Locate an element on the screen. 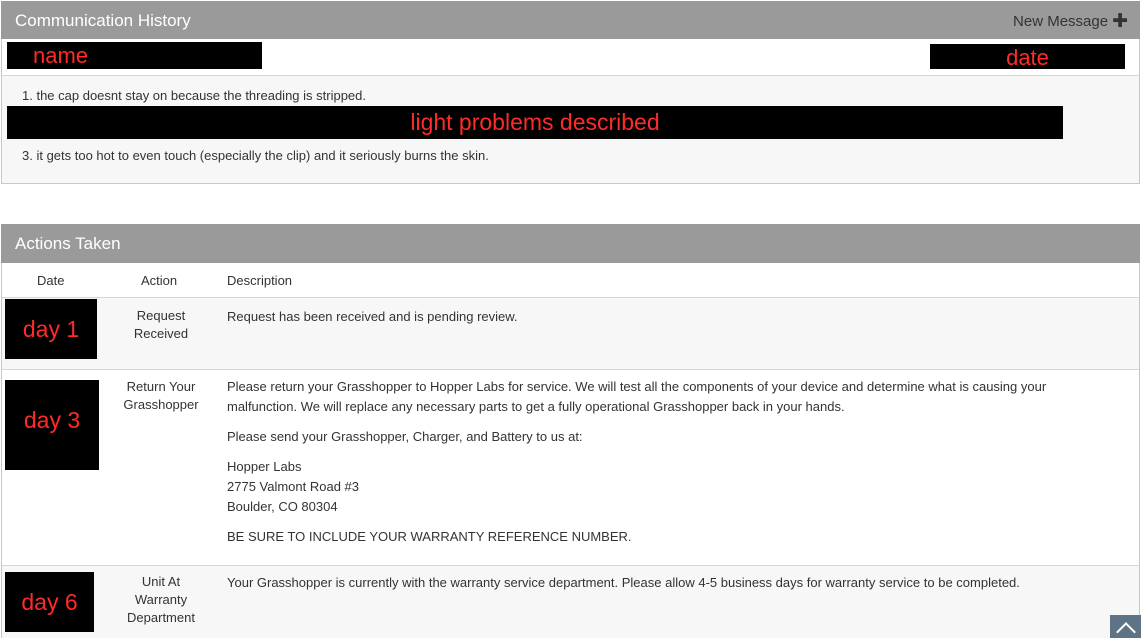 The image size is (1141, 638). action-cell: Unit At Warranty Department is located at coordinates (161, 600).